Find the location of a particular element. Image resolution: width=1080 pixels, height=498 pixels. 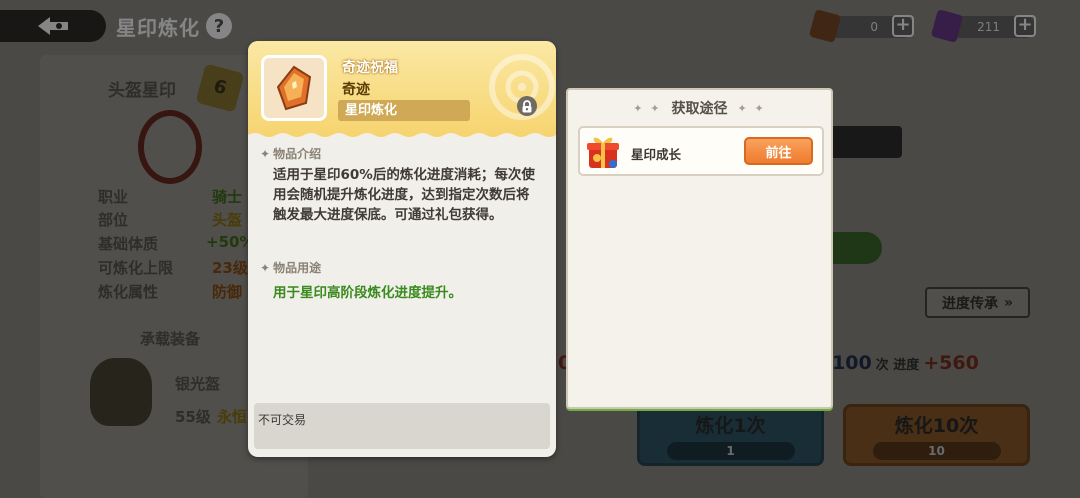

use-section-title: ✦ 物品用途 is located at coordinates (290, 267).